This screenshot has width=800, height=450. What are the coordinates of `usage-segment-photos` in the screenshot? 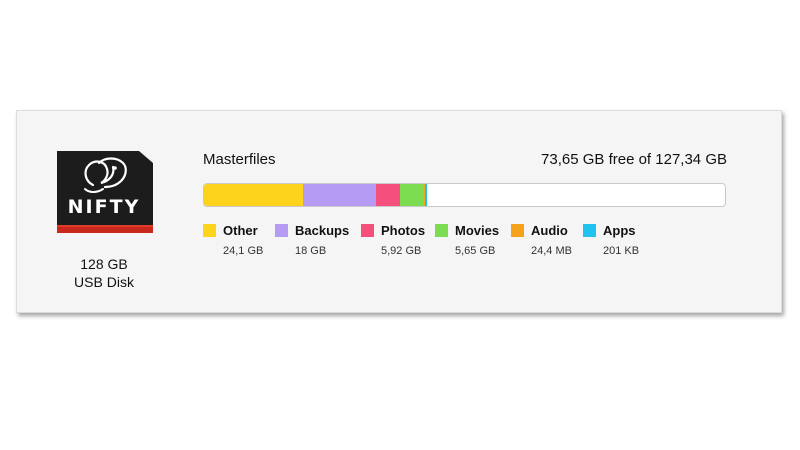 It's located at (388, 195).